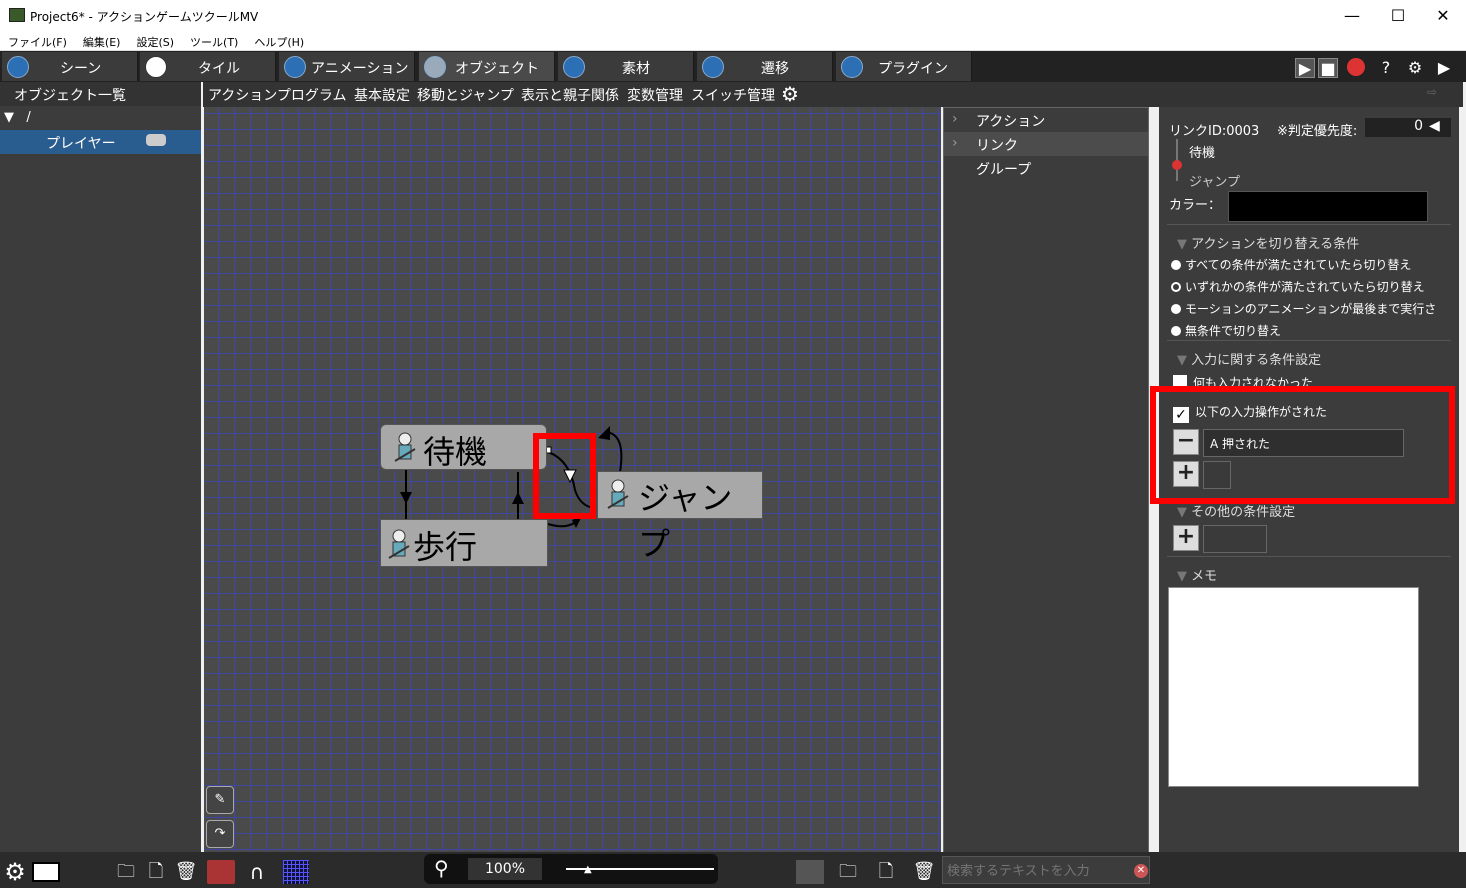 The image size is (1466, 888). What do you see at coordinates (564, 476) in the screenshot?
I see `highlight-selected-link` at bounding box center [564, 476].